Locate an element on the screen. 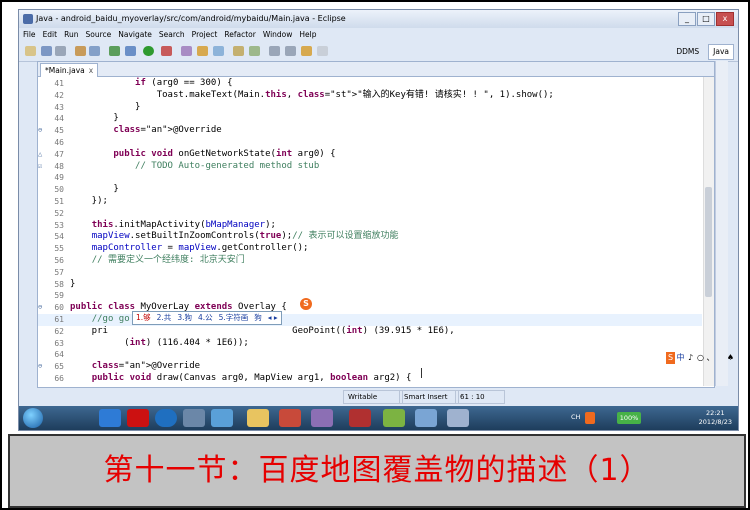  tab-close-icon: x is located at coordinates (91, 70).